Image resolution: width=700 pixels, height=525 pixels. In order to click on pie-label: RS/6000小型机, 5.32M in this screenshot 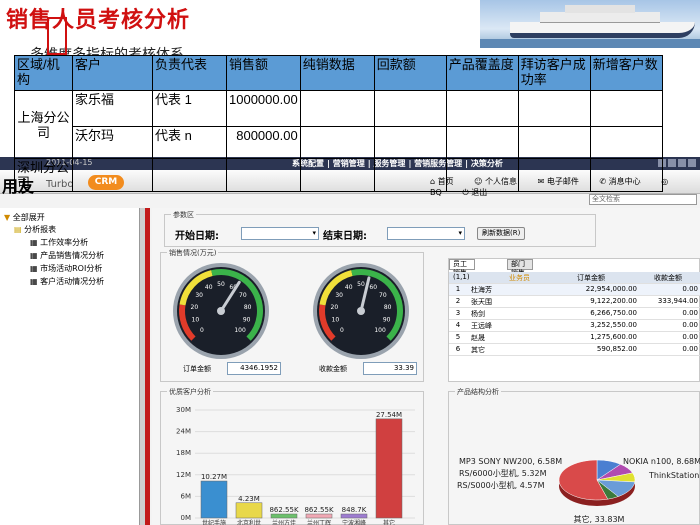, I will do `click(503, 473)`.